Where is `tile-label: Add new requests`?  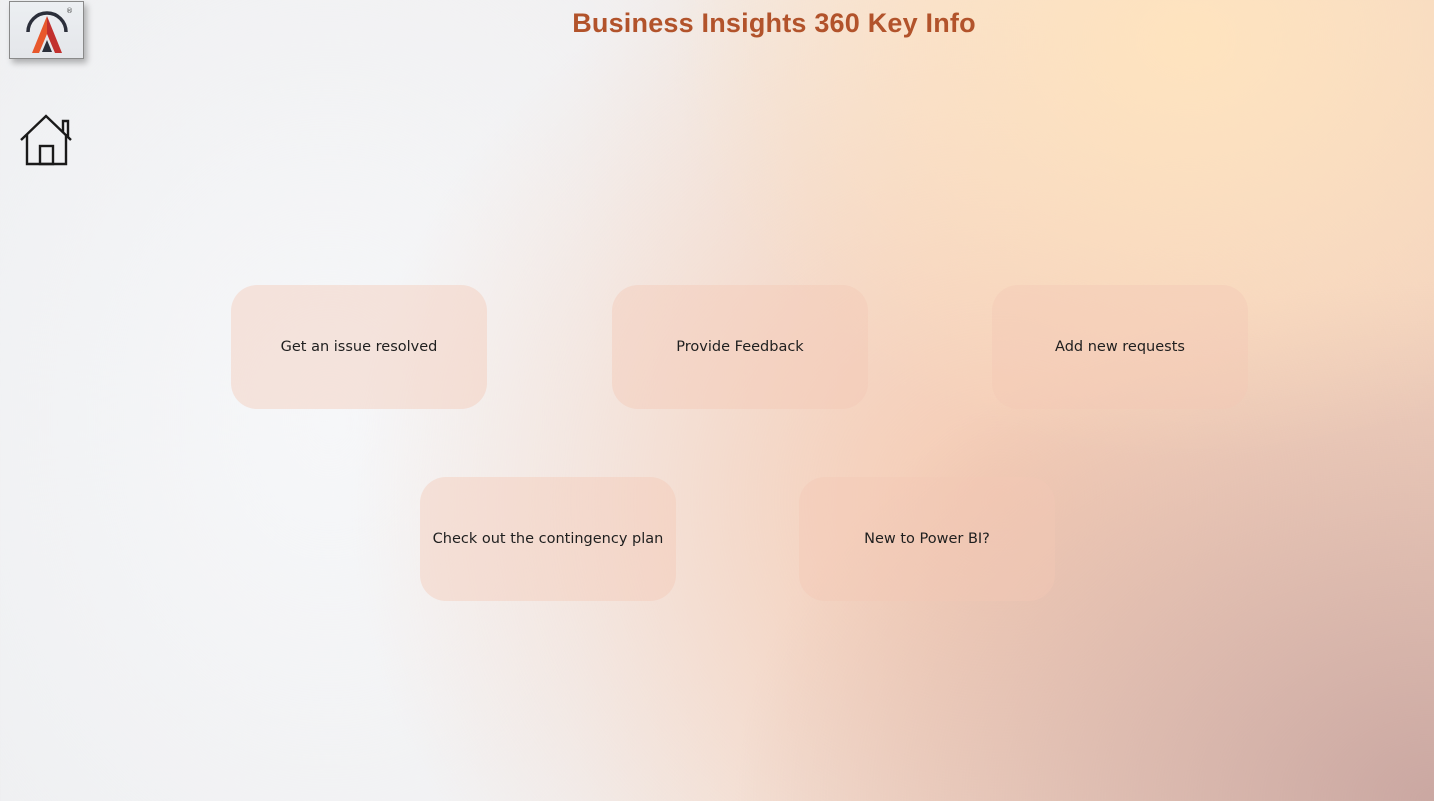 tile-label: Add new requests is located at coordinates (1120, 347).